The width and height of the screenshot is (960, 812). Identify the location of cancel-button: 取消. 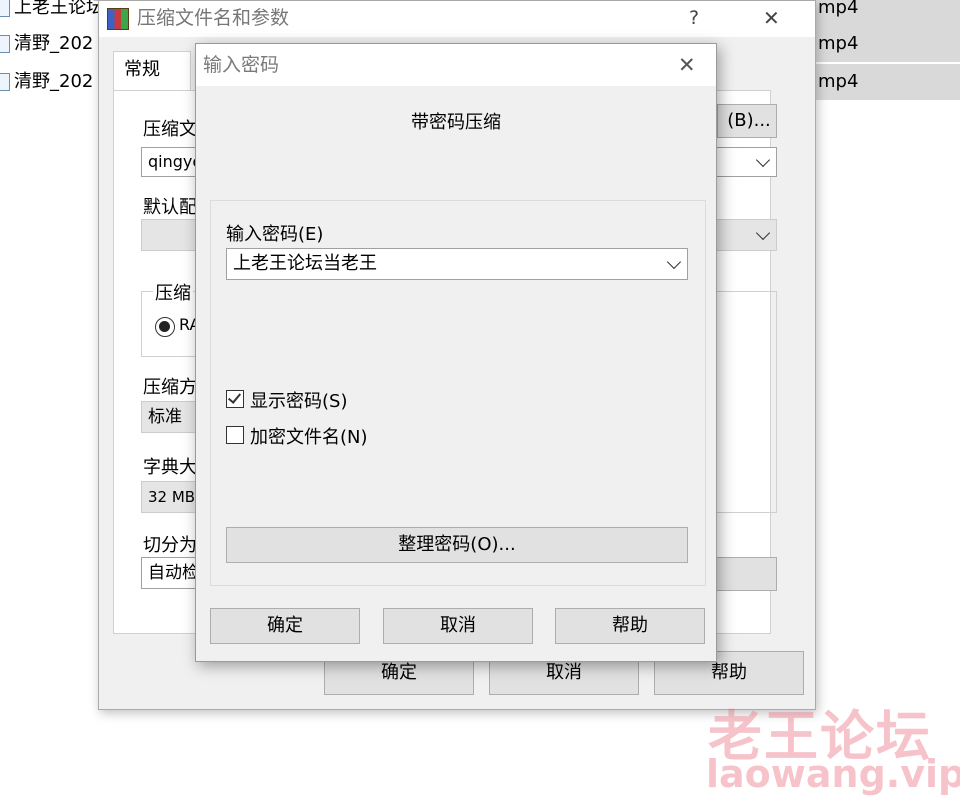
(458, 626).